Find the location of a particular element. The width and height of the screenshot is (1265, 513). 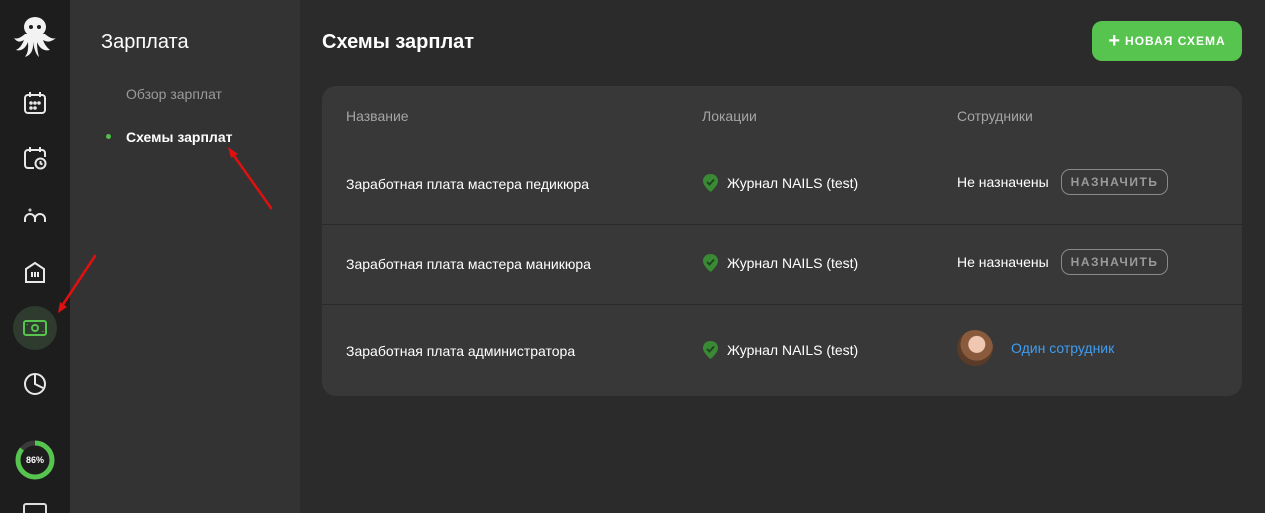

scheme-name: Заработная плата мастера маникюра is located at coordinates (468, 264).